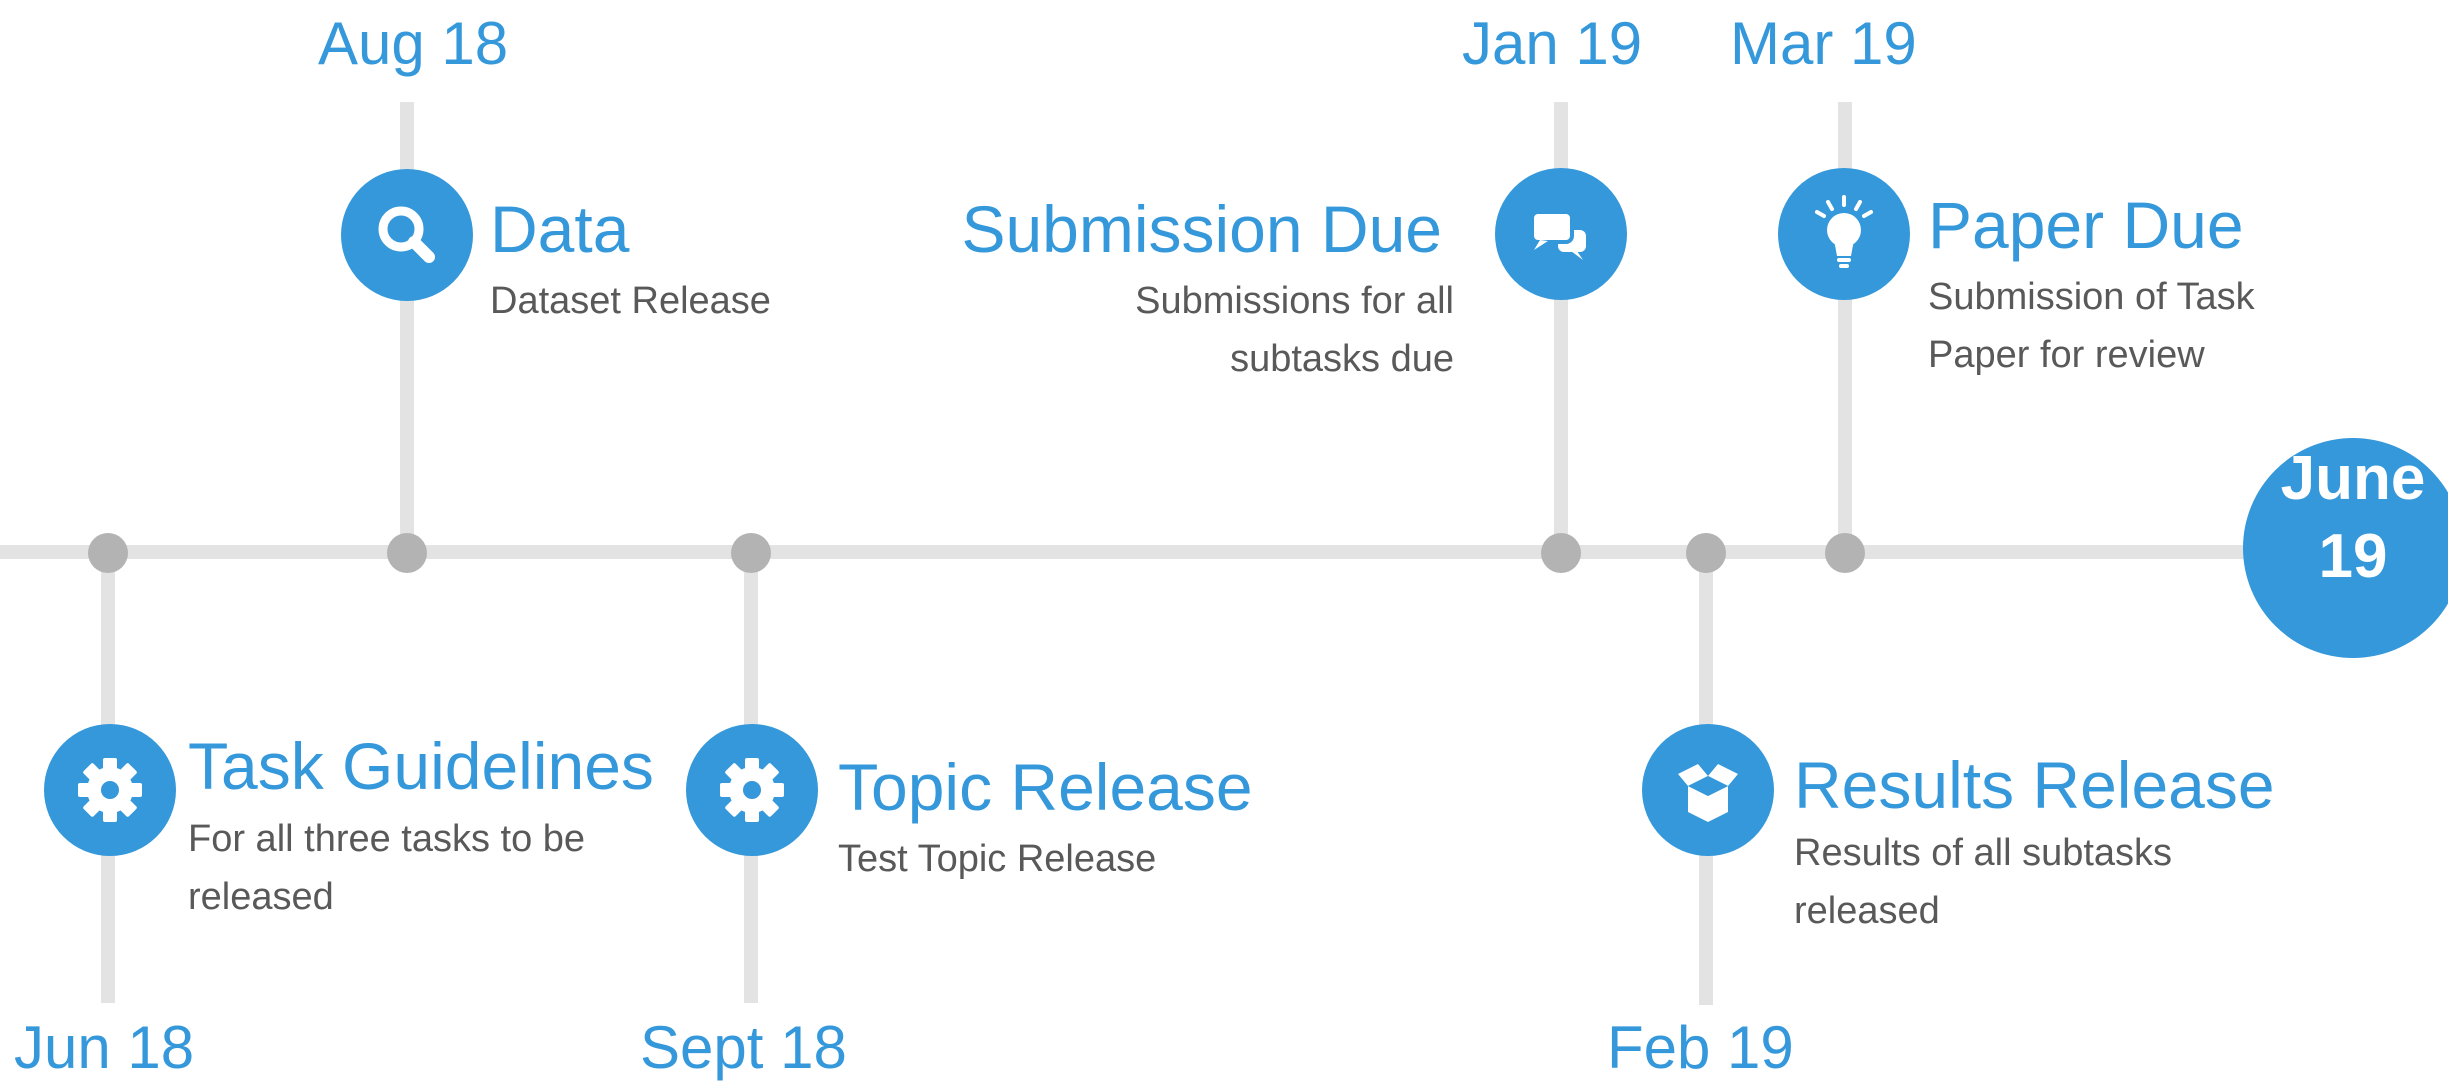 The height and width of the screenshot is (1085, 2448). What do you see at coordinates (1201, 229) in the screenshot?
I see `event-title-submission-due: Submission Due` at bounding box center [1201, 229].